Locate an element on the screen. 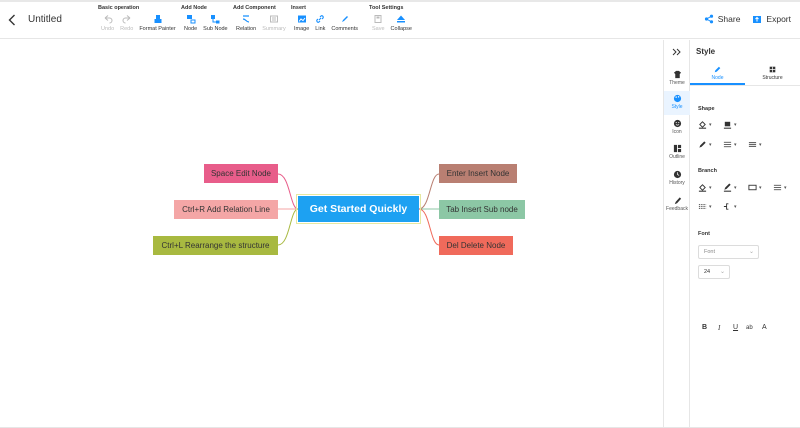 Image resolution: width=800 pixels, height=428 pixels. branch-shape-control: ▾ is located at coordinates (755, 187).